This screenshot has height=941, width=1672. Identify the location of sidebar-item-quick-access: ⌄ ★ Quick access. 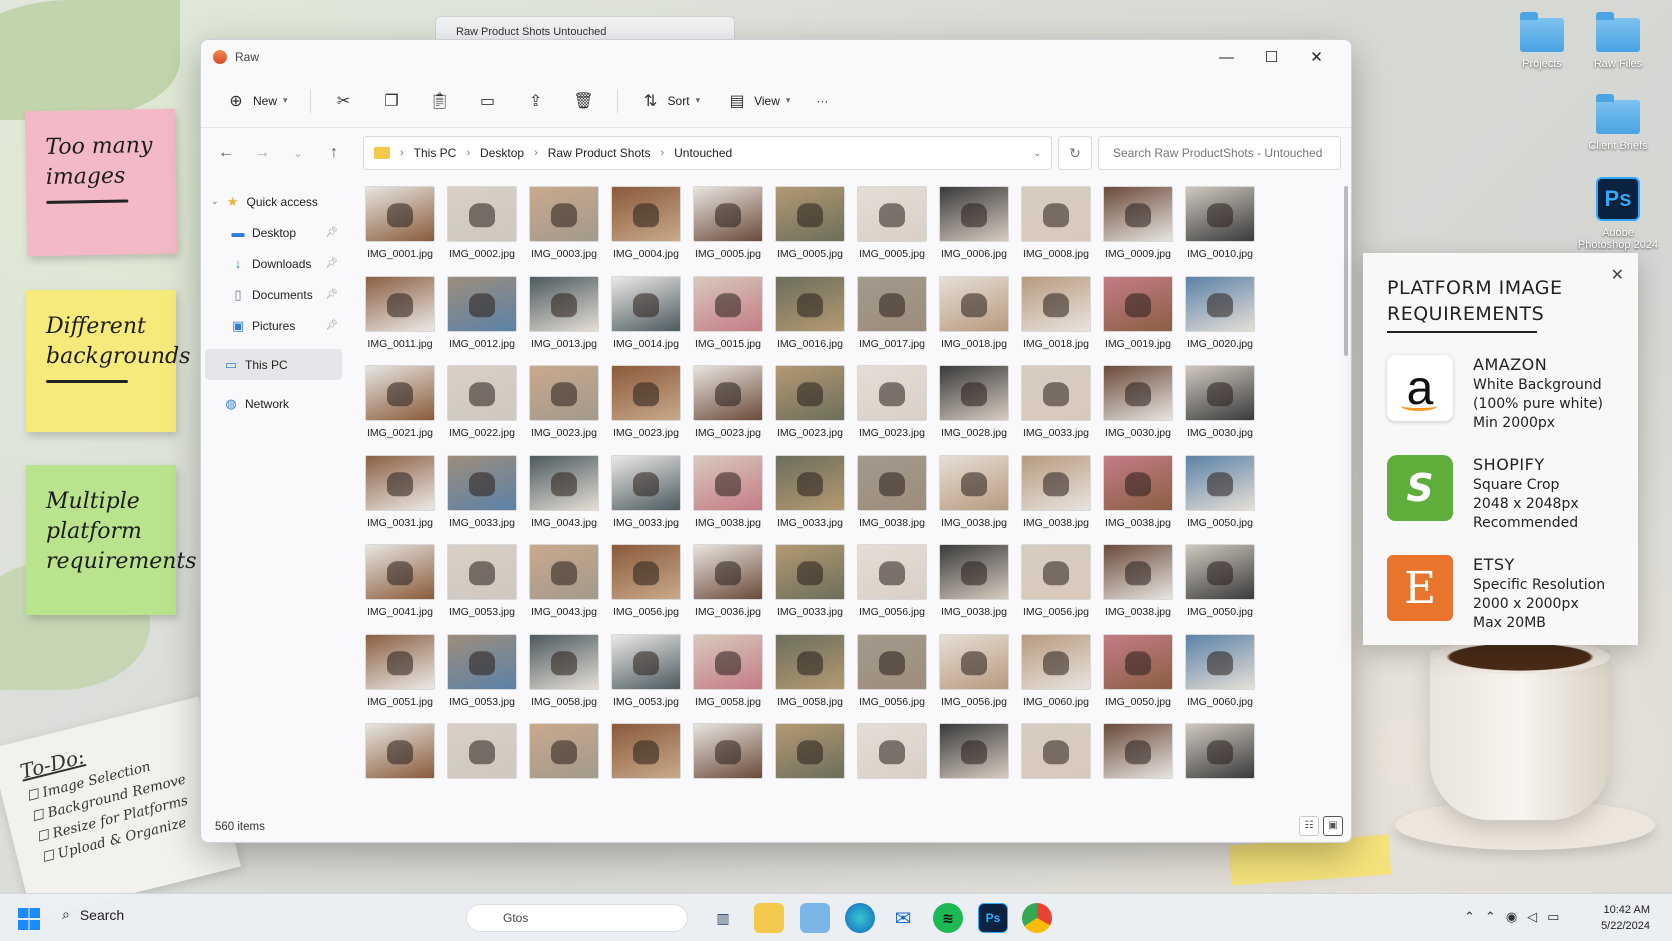
(273, 201).